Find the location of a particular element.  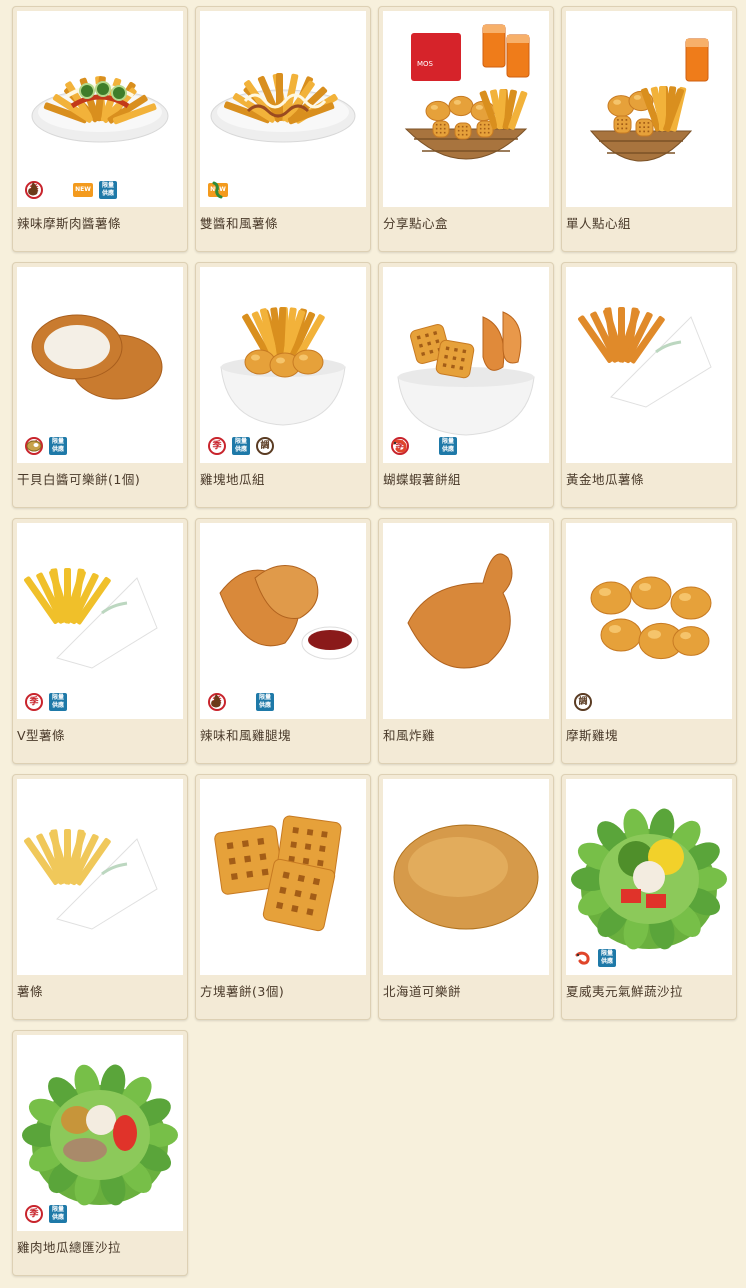

product-card: 方塊薯餅(3個) is located at coordinates (283, 897).